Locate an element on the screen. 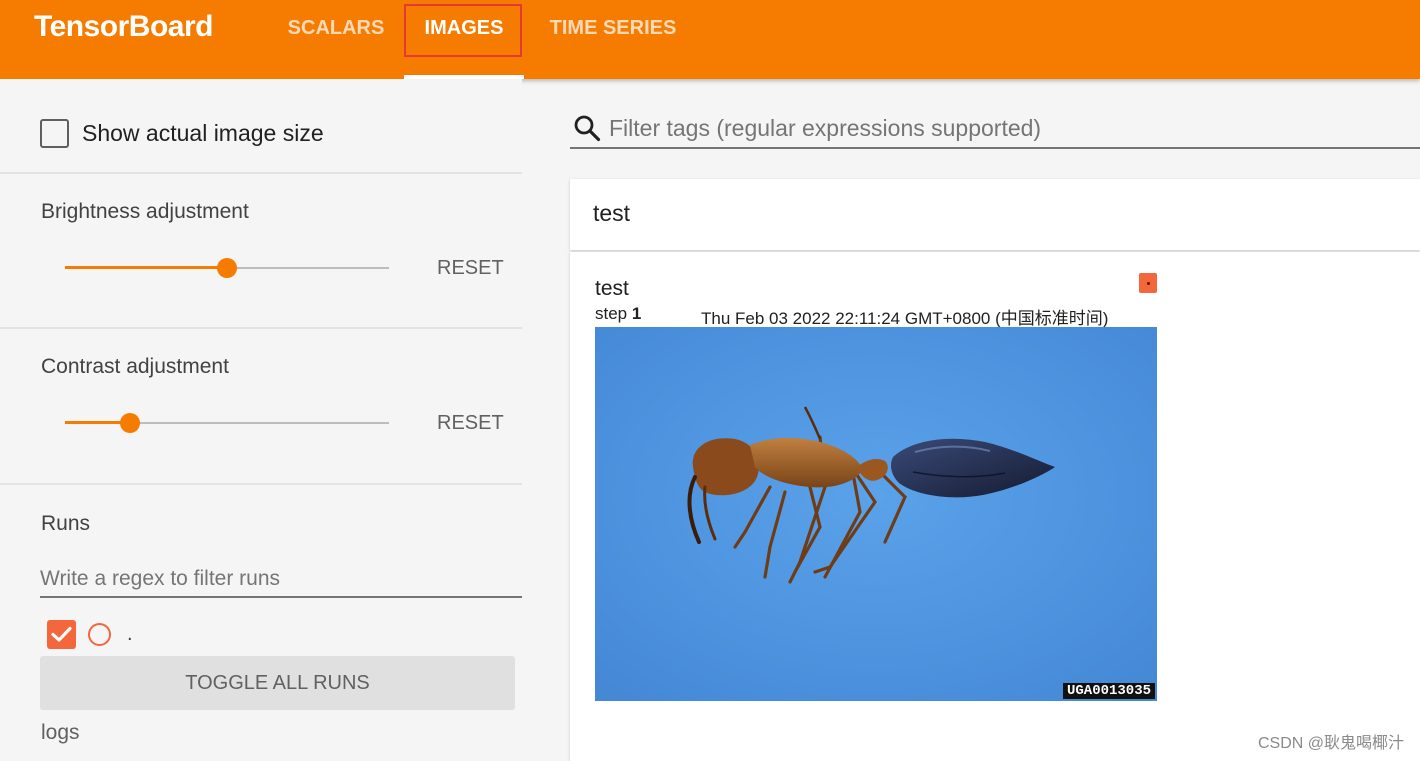 The height and width of the screenshot is (761, 1420). tab-time-series: TIME SERIES is located at coordinates (613, 39).